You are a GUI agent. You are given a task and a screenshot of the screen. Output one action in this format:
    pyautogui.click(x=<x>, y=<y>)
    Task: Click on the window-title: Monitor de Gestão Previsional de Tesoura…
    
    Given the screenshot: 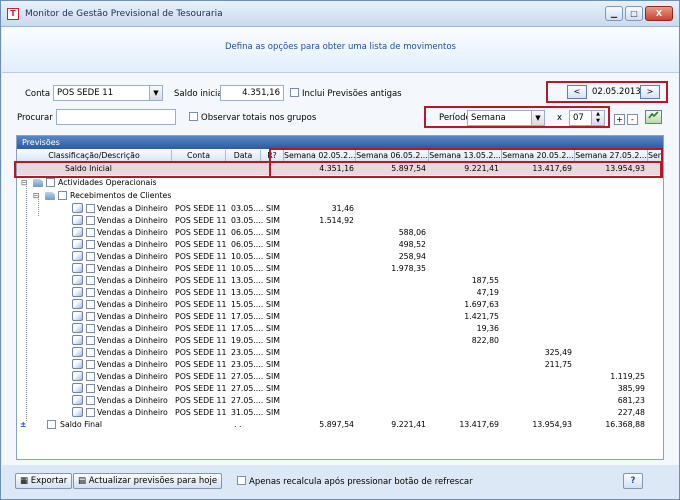 What is the action you would take?
    pyautogui.click(x=124, y=14)
    